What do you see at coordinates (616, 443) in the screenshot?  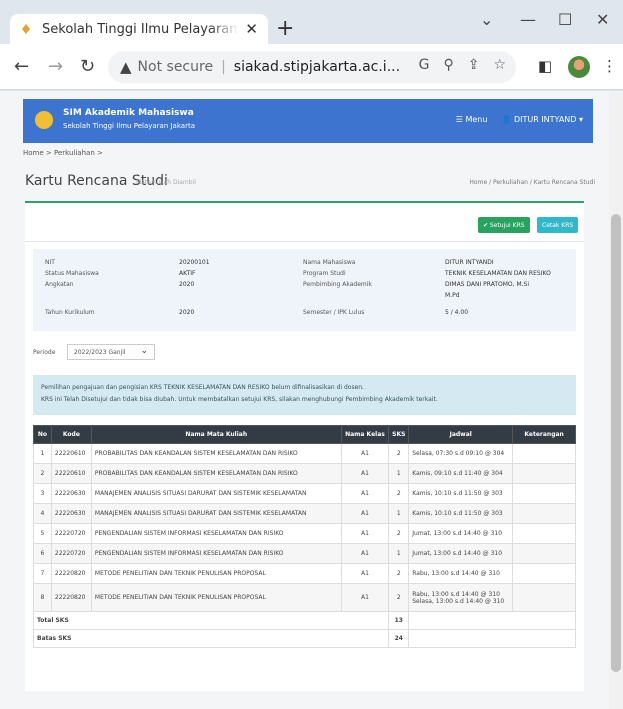 I see `scrollbar-thumb` at bounding box center [616, 443].